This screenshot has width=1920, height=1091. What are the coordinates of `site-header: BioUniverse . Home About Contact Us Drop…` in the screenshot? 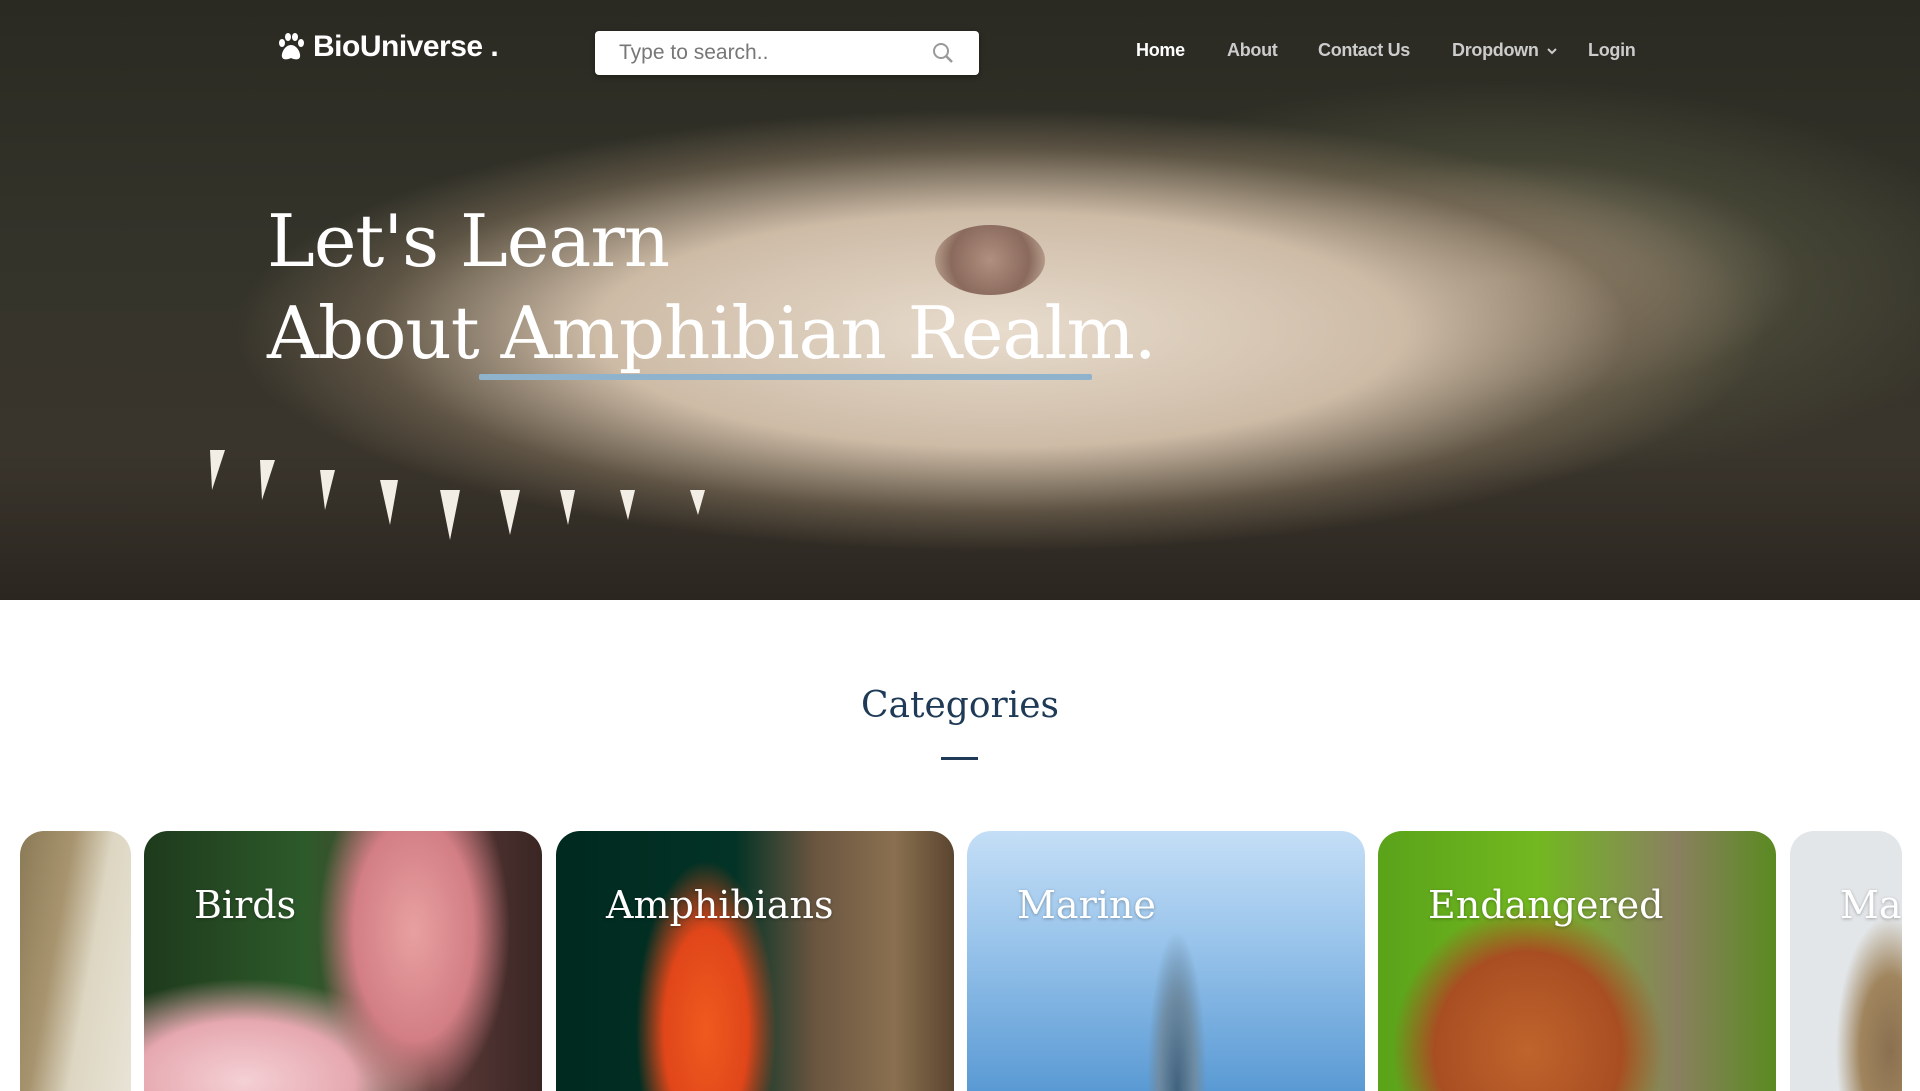 It's located at (960, 50).